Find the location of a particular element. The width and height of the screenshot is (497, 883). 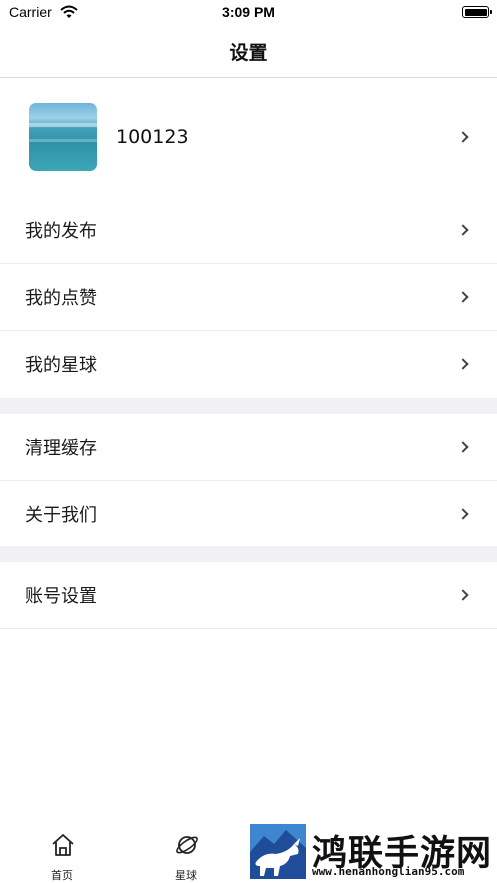

menu-item-label: 我的星球 is located at coordinates (61, 365).